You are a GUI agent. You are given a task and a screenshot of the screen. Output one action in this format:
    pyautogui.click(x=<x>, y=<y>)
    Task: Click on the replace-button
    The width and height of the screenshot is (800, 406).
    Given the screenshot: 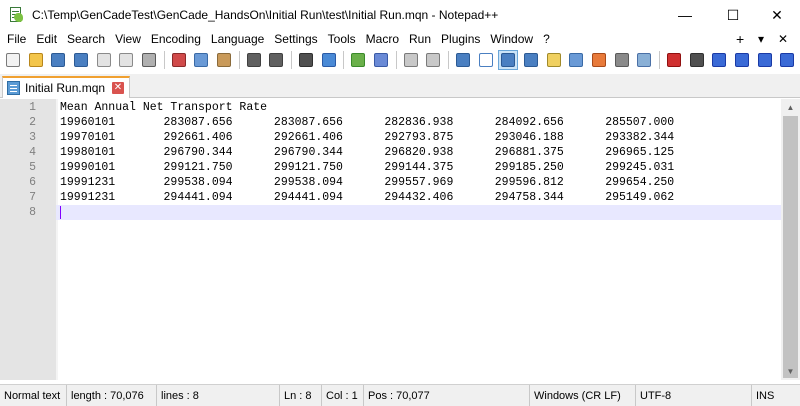 What is the action you would take?
    pyautogui.click(x=329, y=60)
    